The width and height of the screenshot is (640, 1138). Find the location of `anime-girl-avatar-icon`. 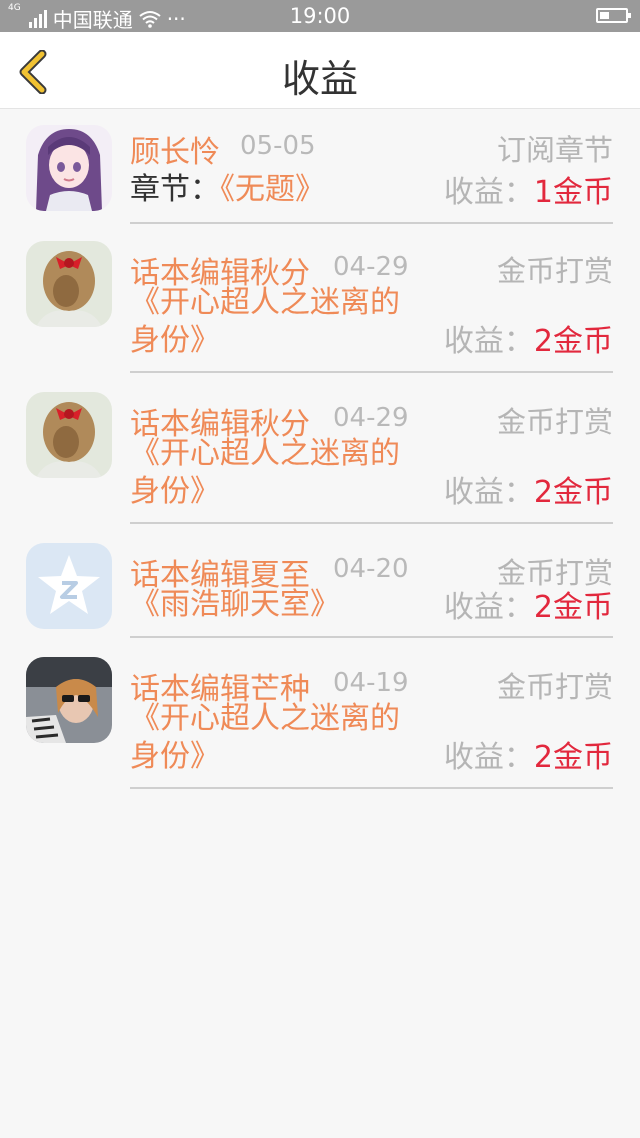

anime-girl-avatar-icon is located at coordinates (69, 168).